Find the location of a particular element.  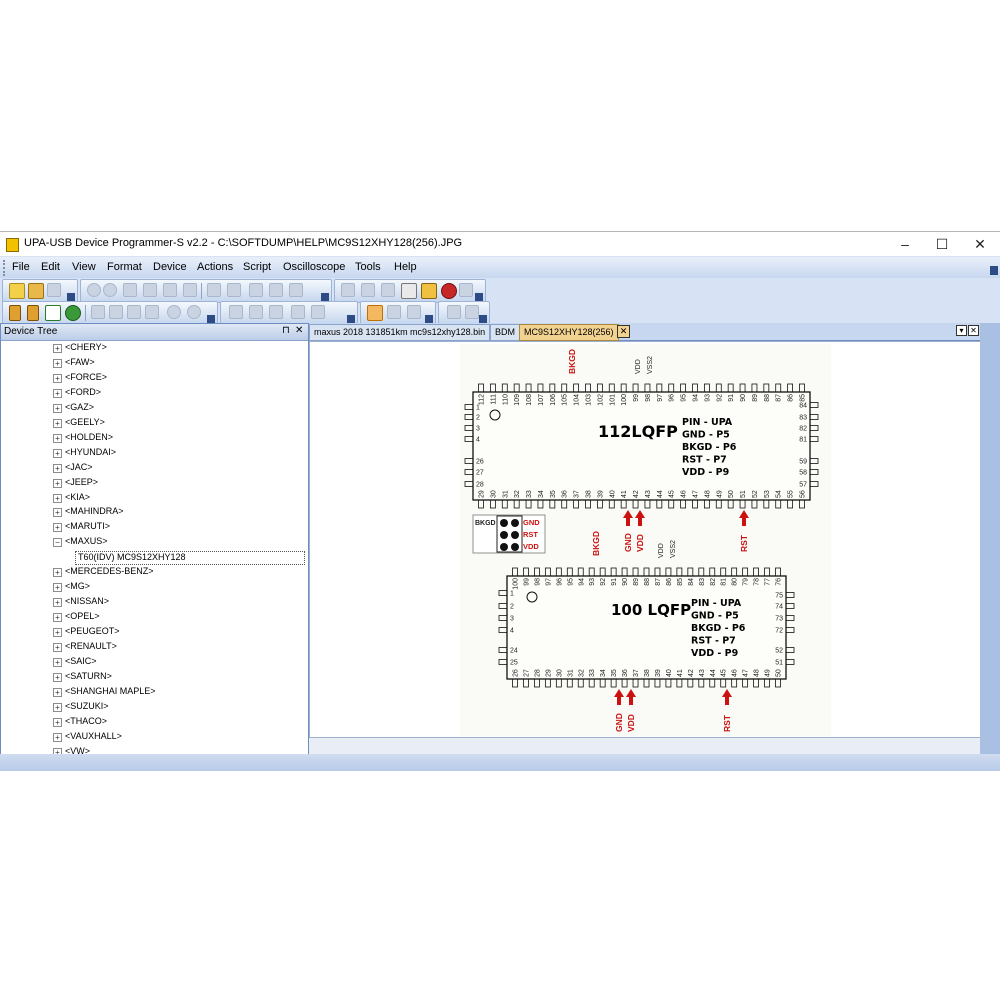

pin-number: 74 is located at coordinates (779, 607).